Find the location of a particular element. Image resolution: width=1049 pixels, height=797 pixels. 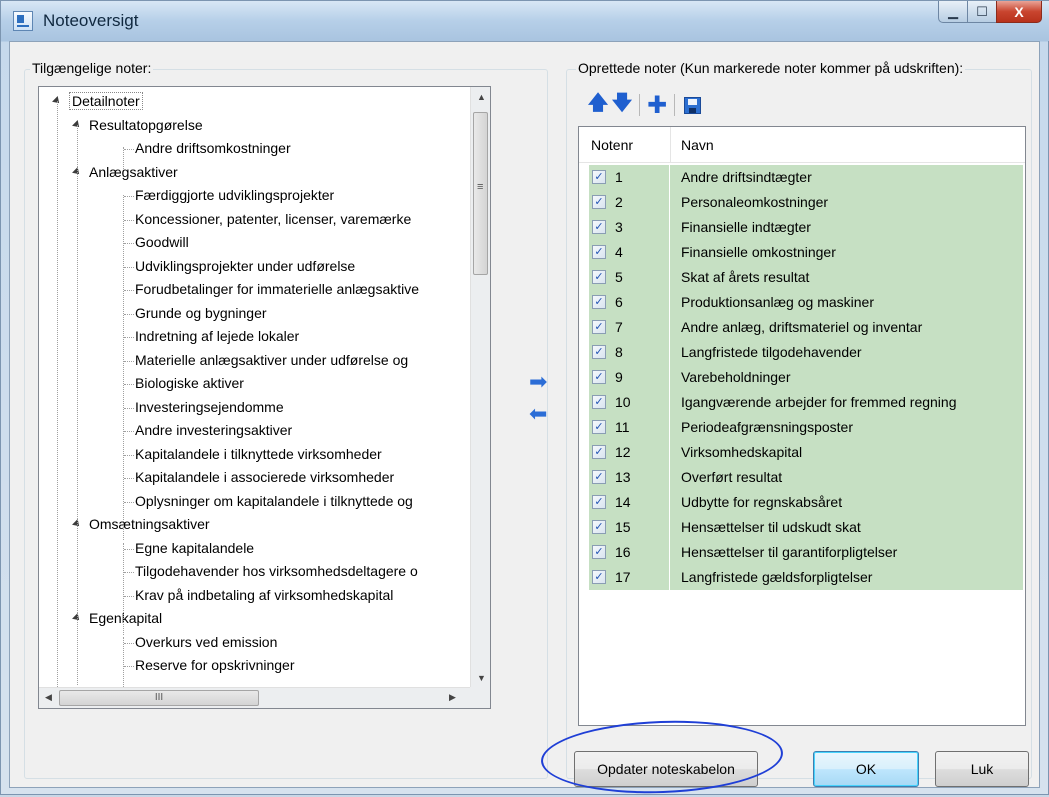

list-item: ✓ 8 Langfristede tilgodehavender is located at coordinates (806, 352).